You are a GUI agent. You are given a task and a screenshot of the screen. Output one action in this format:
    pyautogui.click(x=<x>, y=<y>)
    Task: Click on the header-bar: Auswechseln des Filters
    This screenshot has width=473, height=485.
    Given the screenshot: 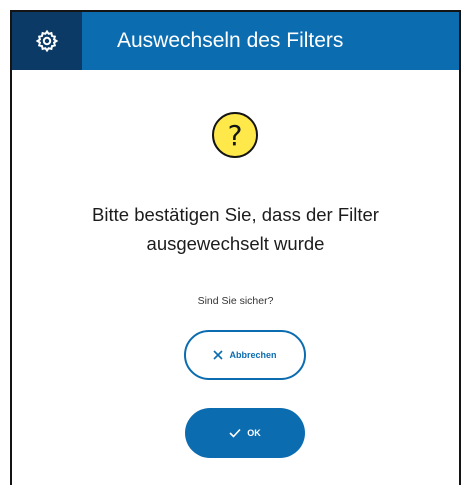 What is the action you would take?
    pyautogui.click(x=235, y=41)
    